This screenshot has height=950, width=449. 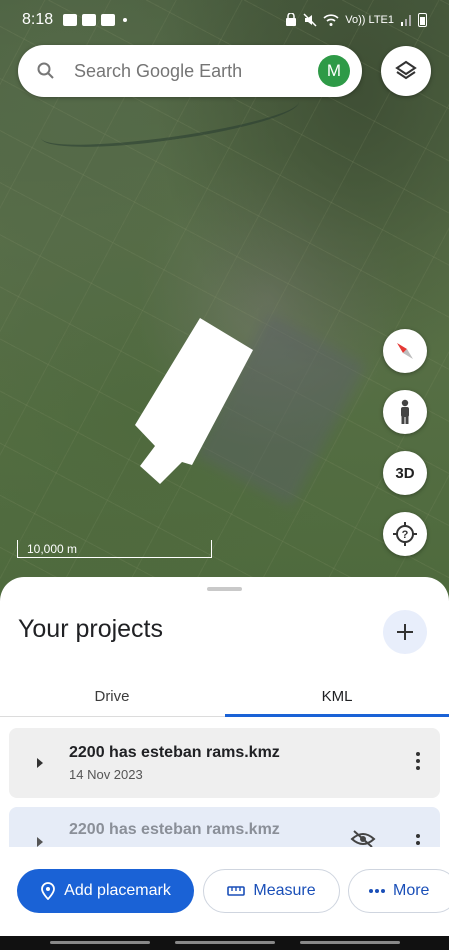 I want to click on street-view-button, so click(x=405, y=412).